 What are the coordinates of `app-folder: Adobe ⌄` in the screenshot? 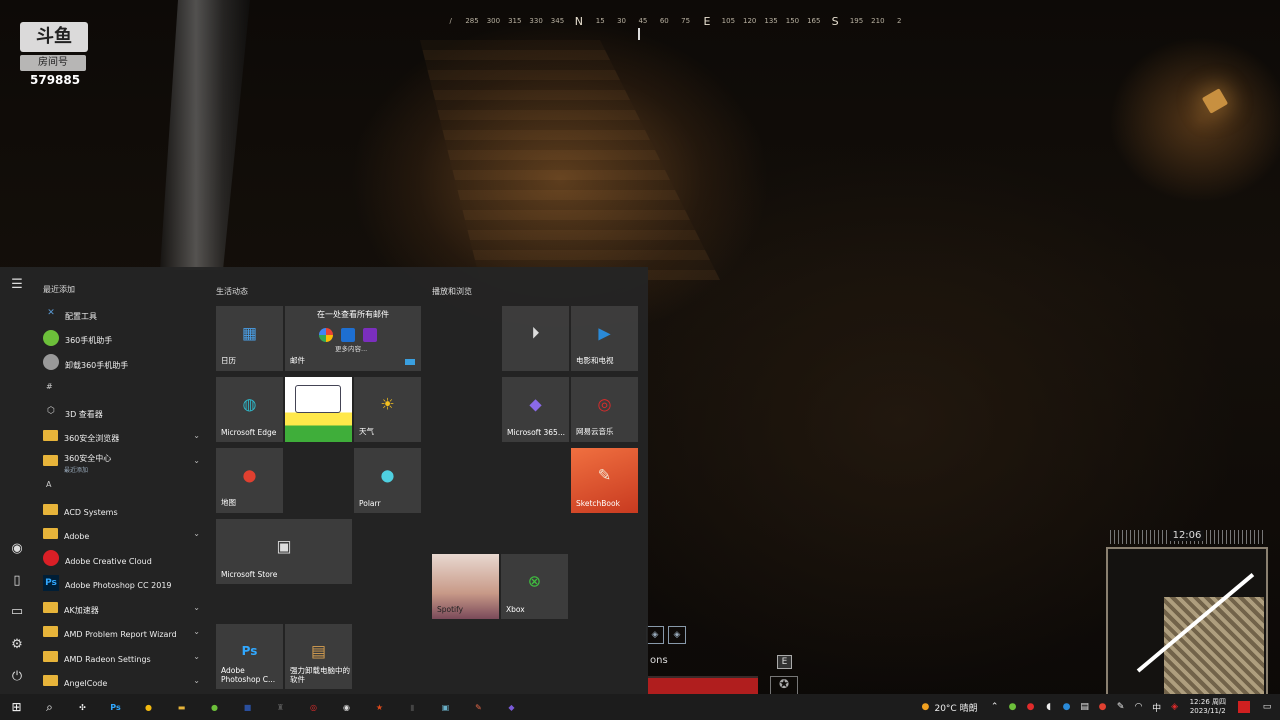 It's located at (120, 534).